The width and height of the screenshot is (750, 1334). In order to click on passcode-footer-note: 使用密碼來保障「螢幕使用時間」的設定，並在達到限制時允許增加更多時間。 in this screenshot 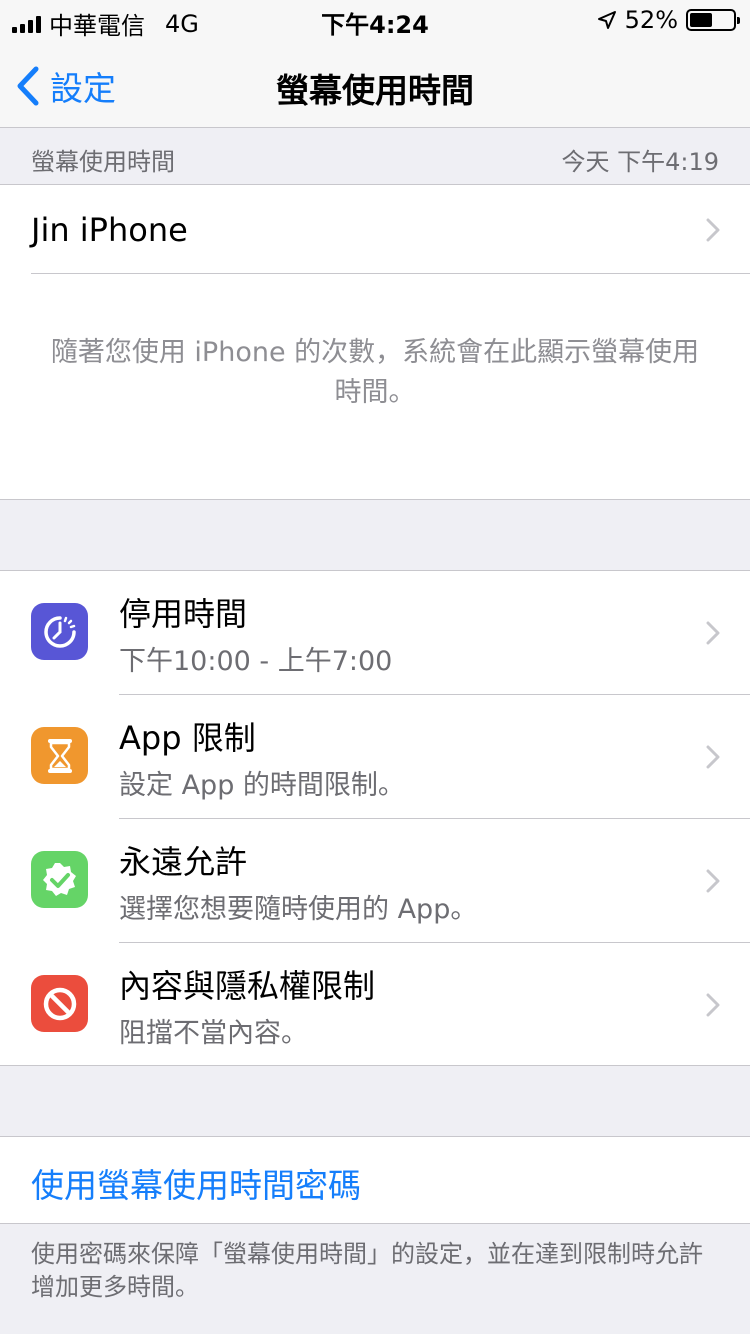, I will do `click(367, 1270)`.